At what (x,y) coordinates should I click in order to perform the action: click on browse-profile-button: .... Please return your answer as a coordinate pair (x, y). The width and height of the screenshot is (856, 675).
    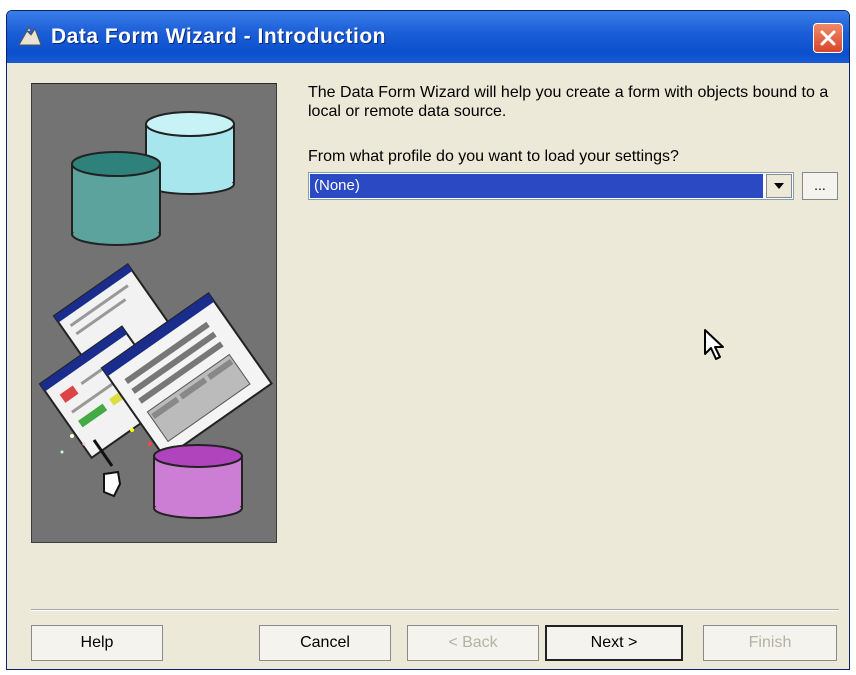
    Looking at the image, I should click on (820, 186).